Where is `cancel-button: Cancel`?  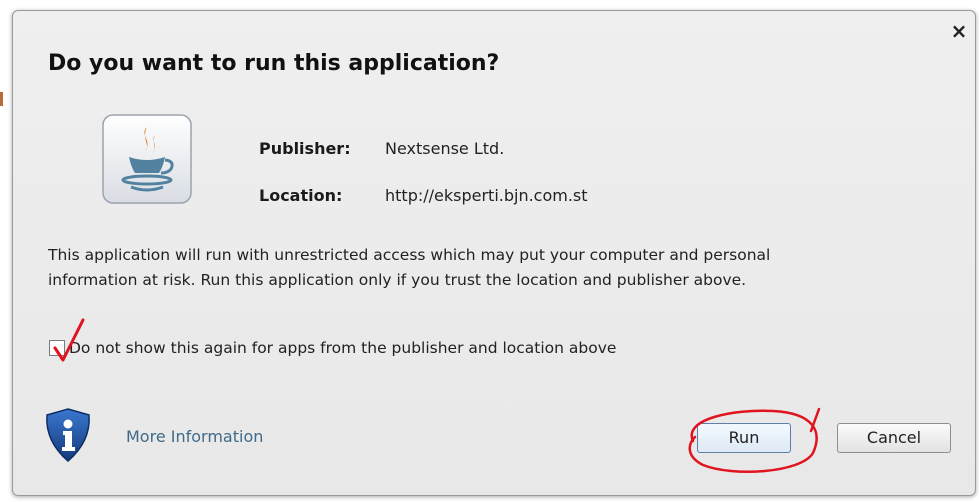 cancel-button: Cancel is located at coordinates (894, 438).